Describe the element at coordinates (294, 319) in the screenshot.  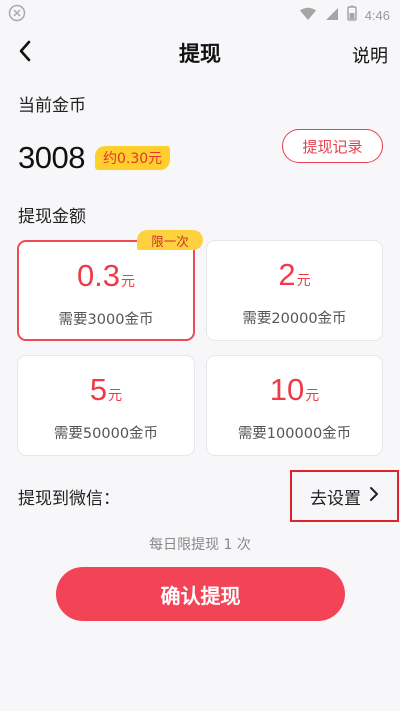
I see `option-requirement: 需要20000金币` at that location.